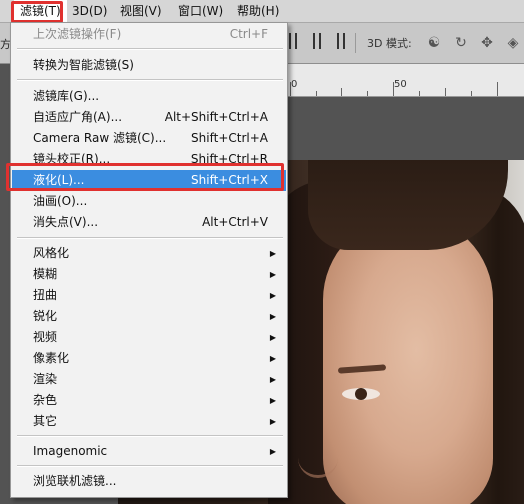 Image resolution: width=524 pixels, height=504 pixels. Describe the element at coordinates (235, 222) in the screenshot. I see `menu-item-shortcut: Alt+Ctrl+V` at that location.